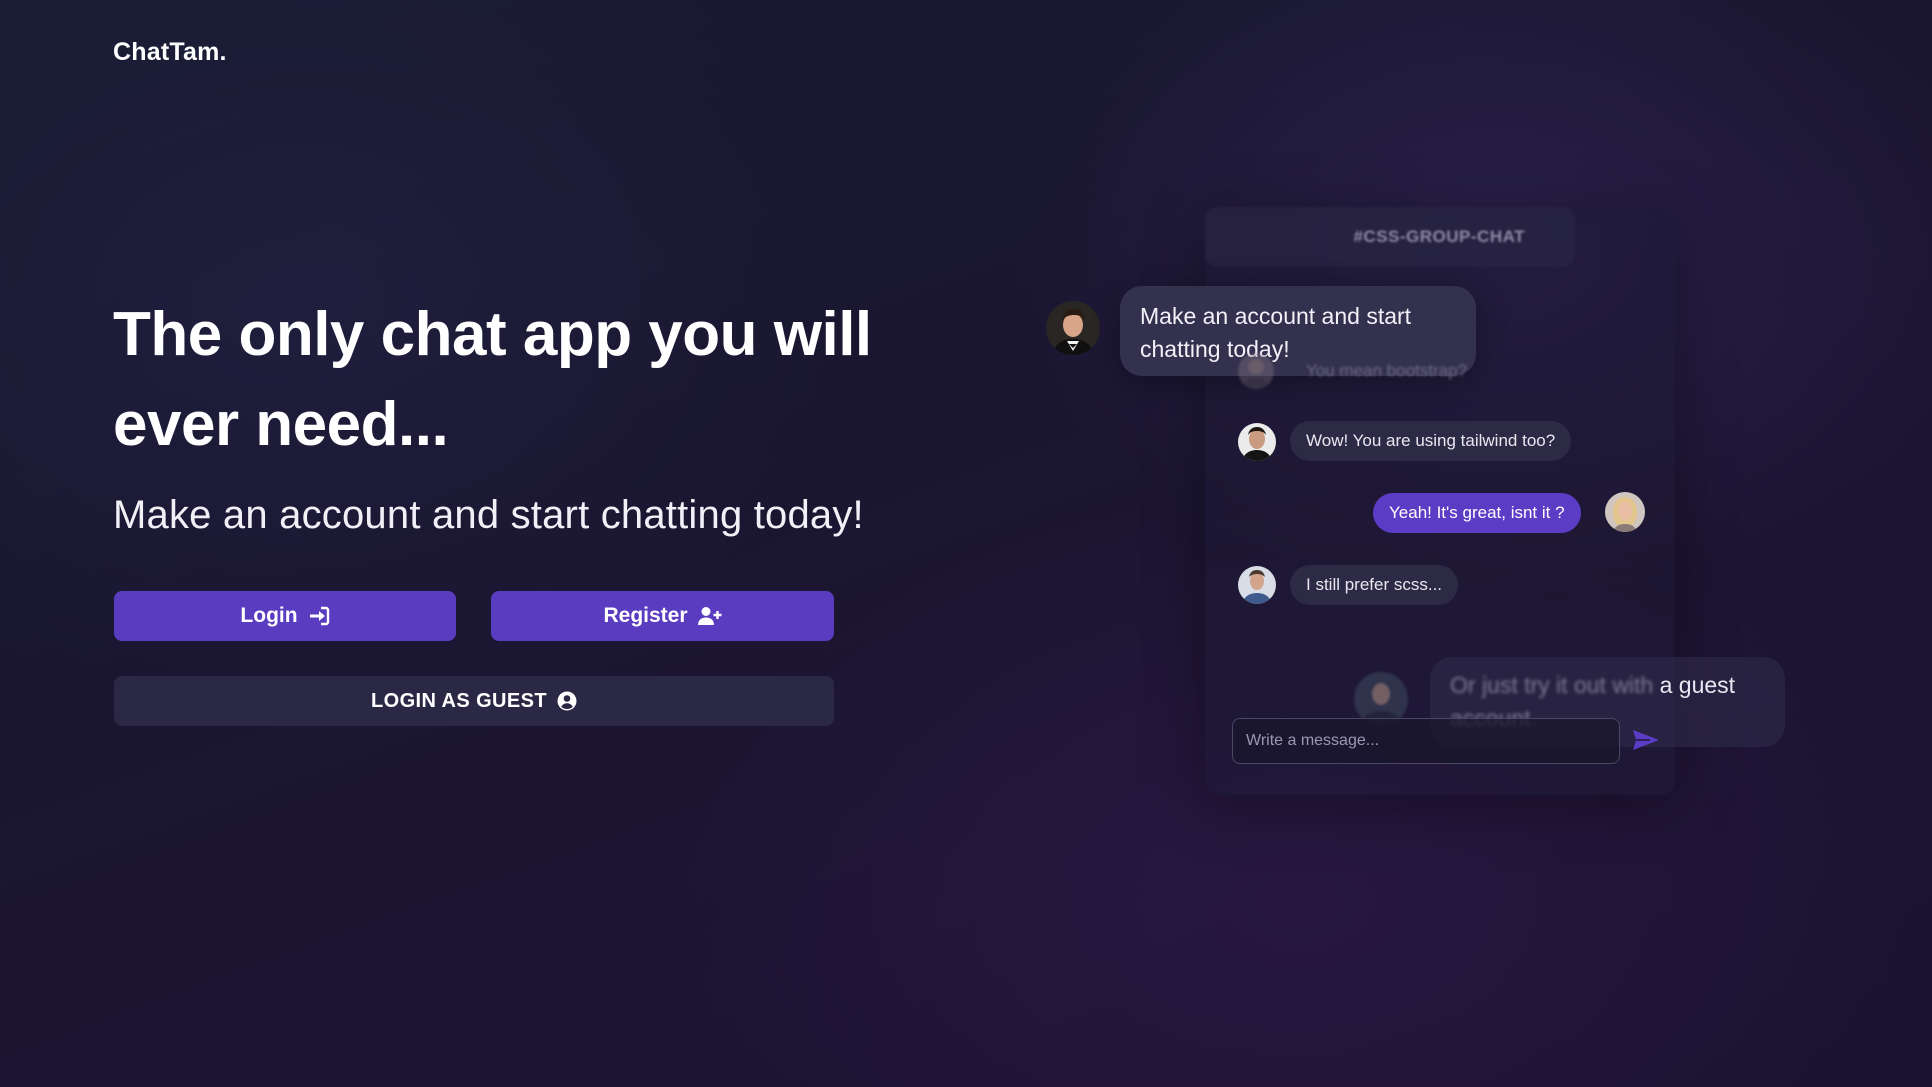 The width and height of the screenshot is (1932, 1087). What do you see at coordinates (269, 615) in the screenshot?
I see `login-button-label: Login` at bounding box center [269, 615].